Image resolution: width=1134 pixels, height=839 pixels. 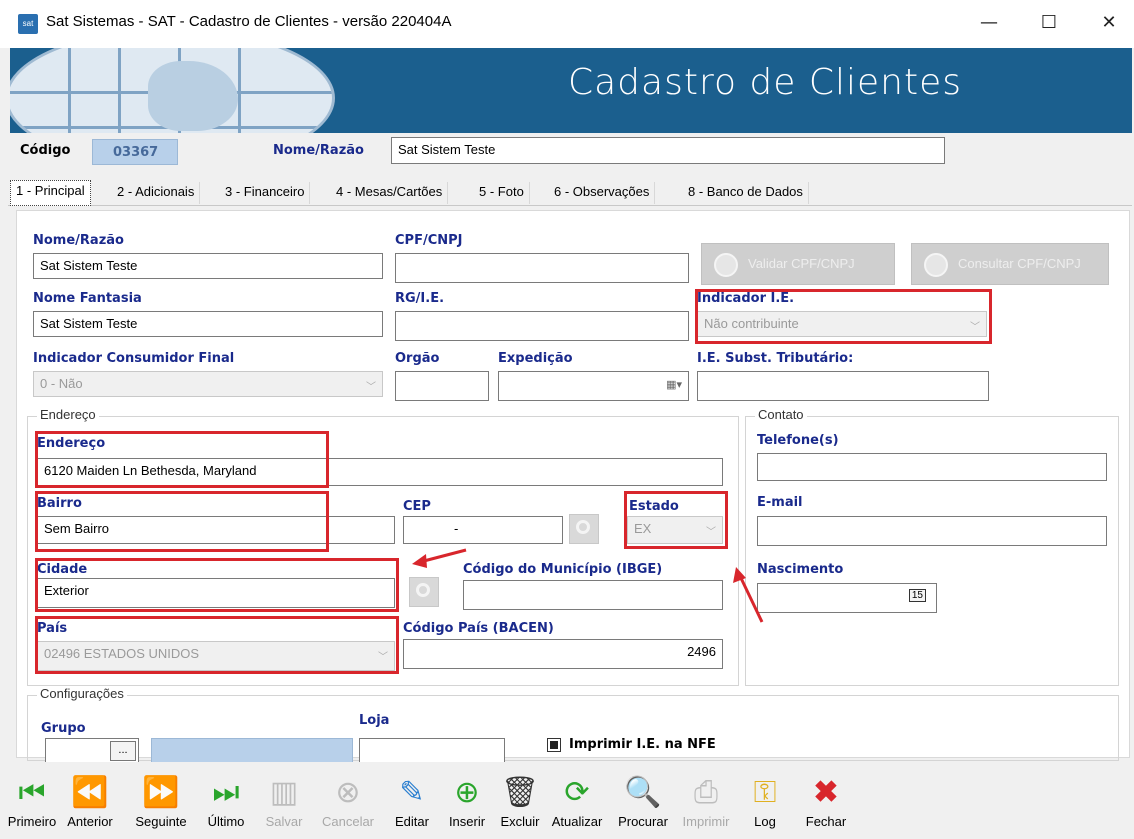 What do you see at coordinates (348, 792) in the screenshot?
I see `cancel-icon: ⊗` at bounding box center [348, 792].